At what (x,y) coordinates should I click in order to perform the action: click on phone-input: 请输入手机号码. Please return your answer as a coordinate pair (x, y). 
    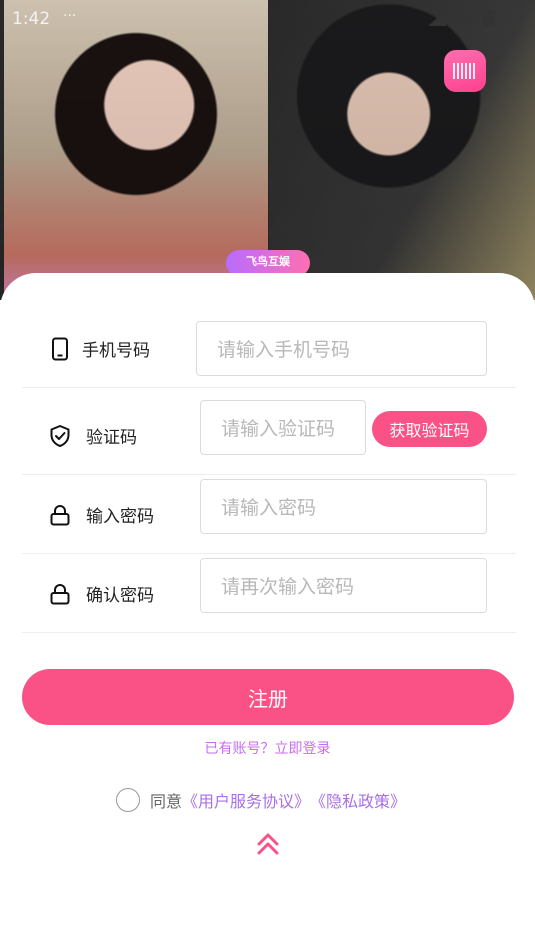
    Looking at the image, I should click on (341, 348).